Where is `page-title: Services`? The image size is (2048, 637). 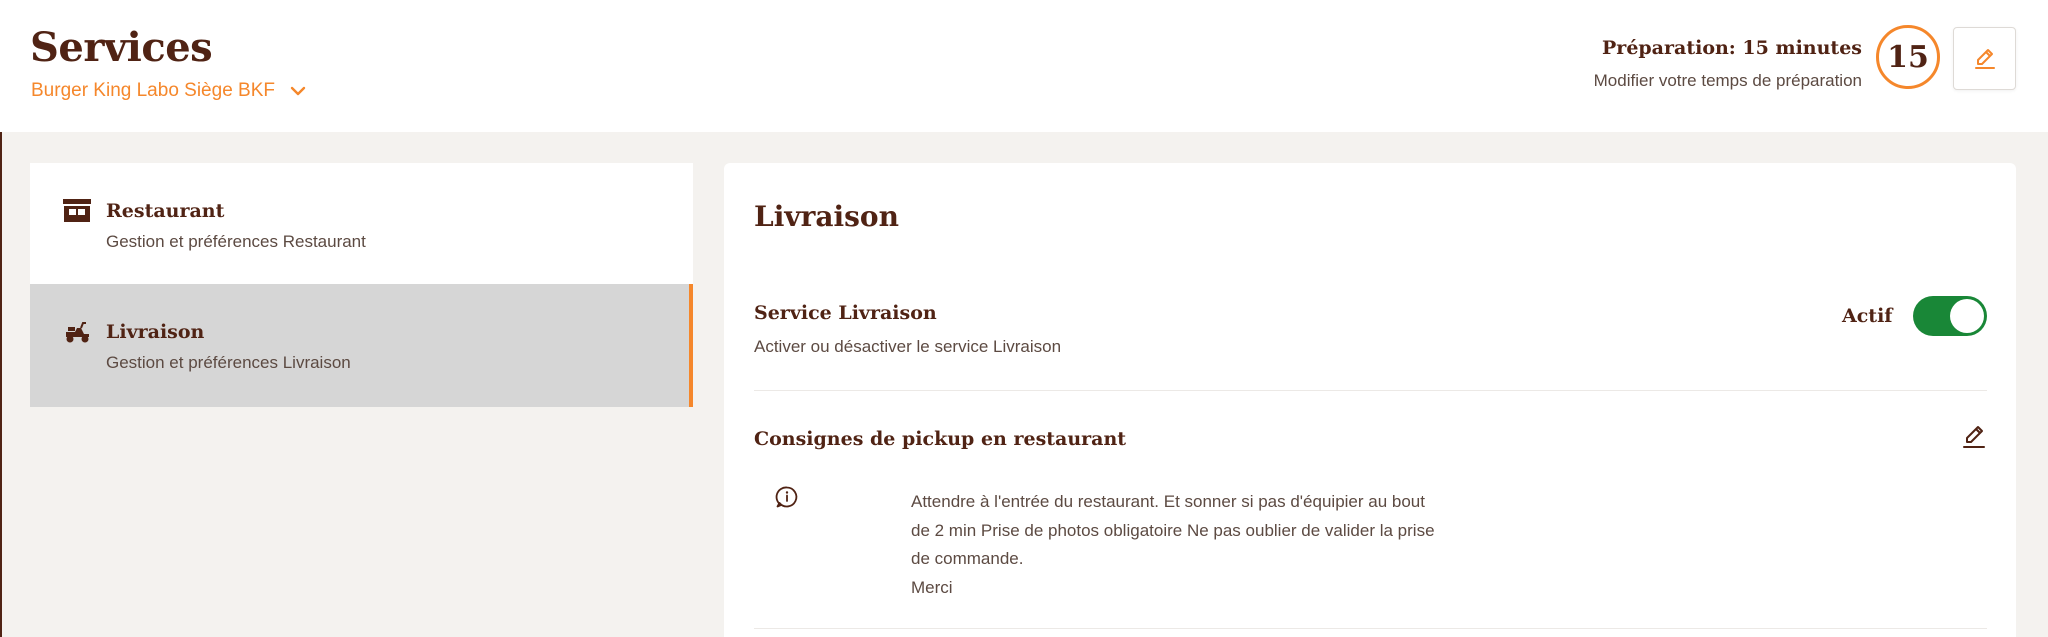 page-title: Services is located at coordinates (121, 47).